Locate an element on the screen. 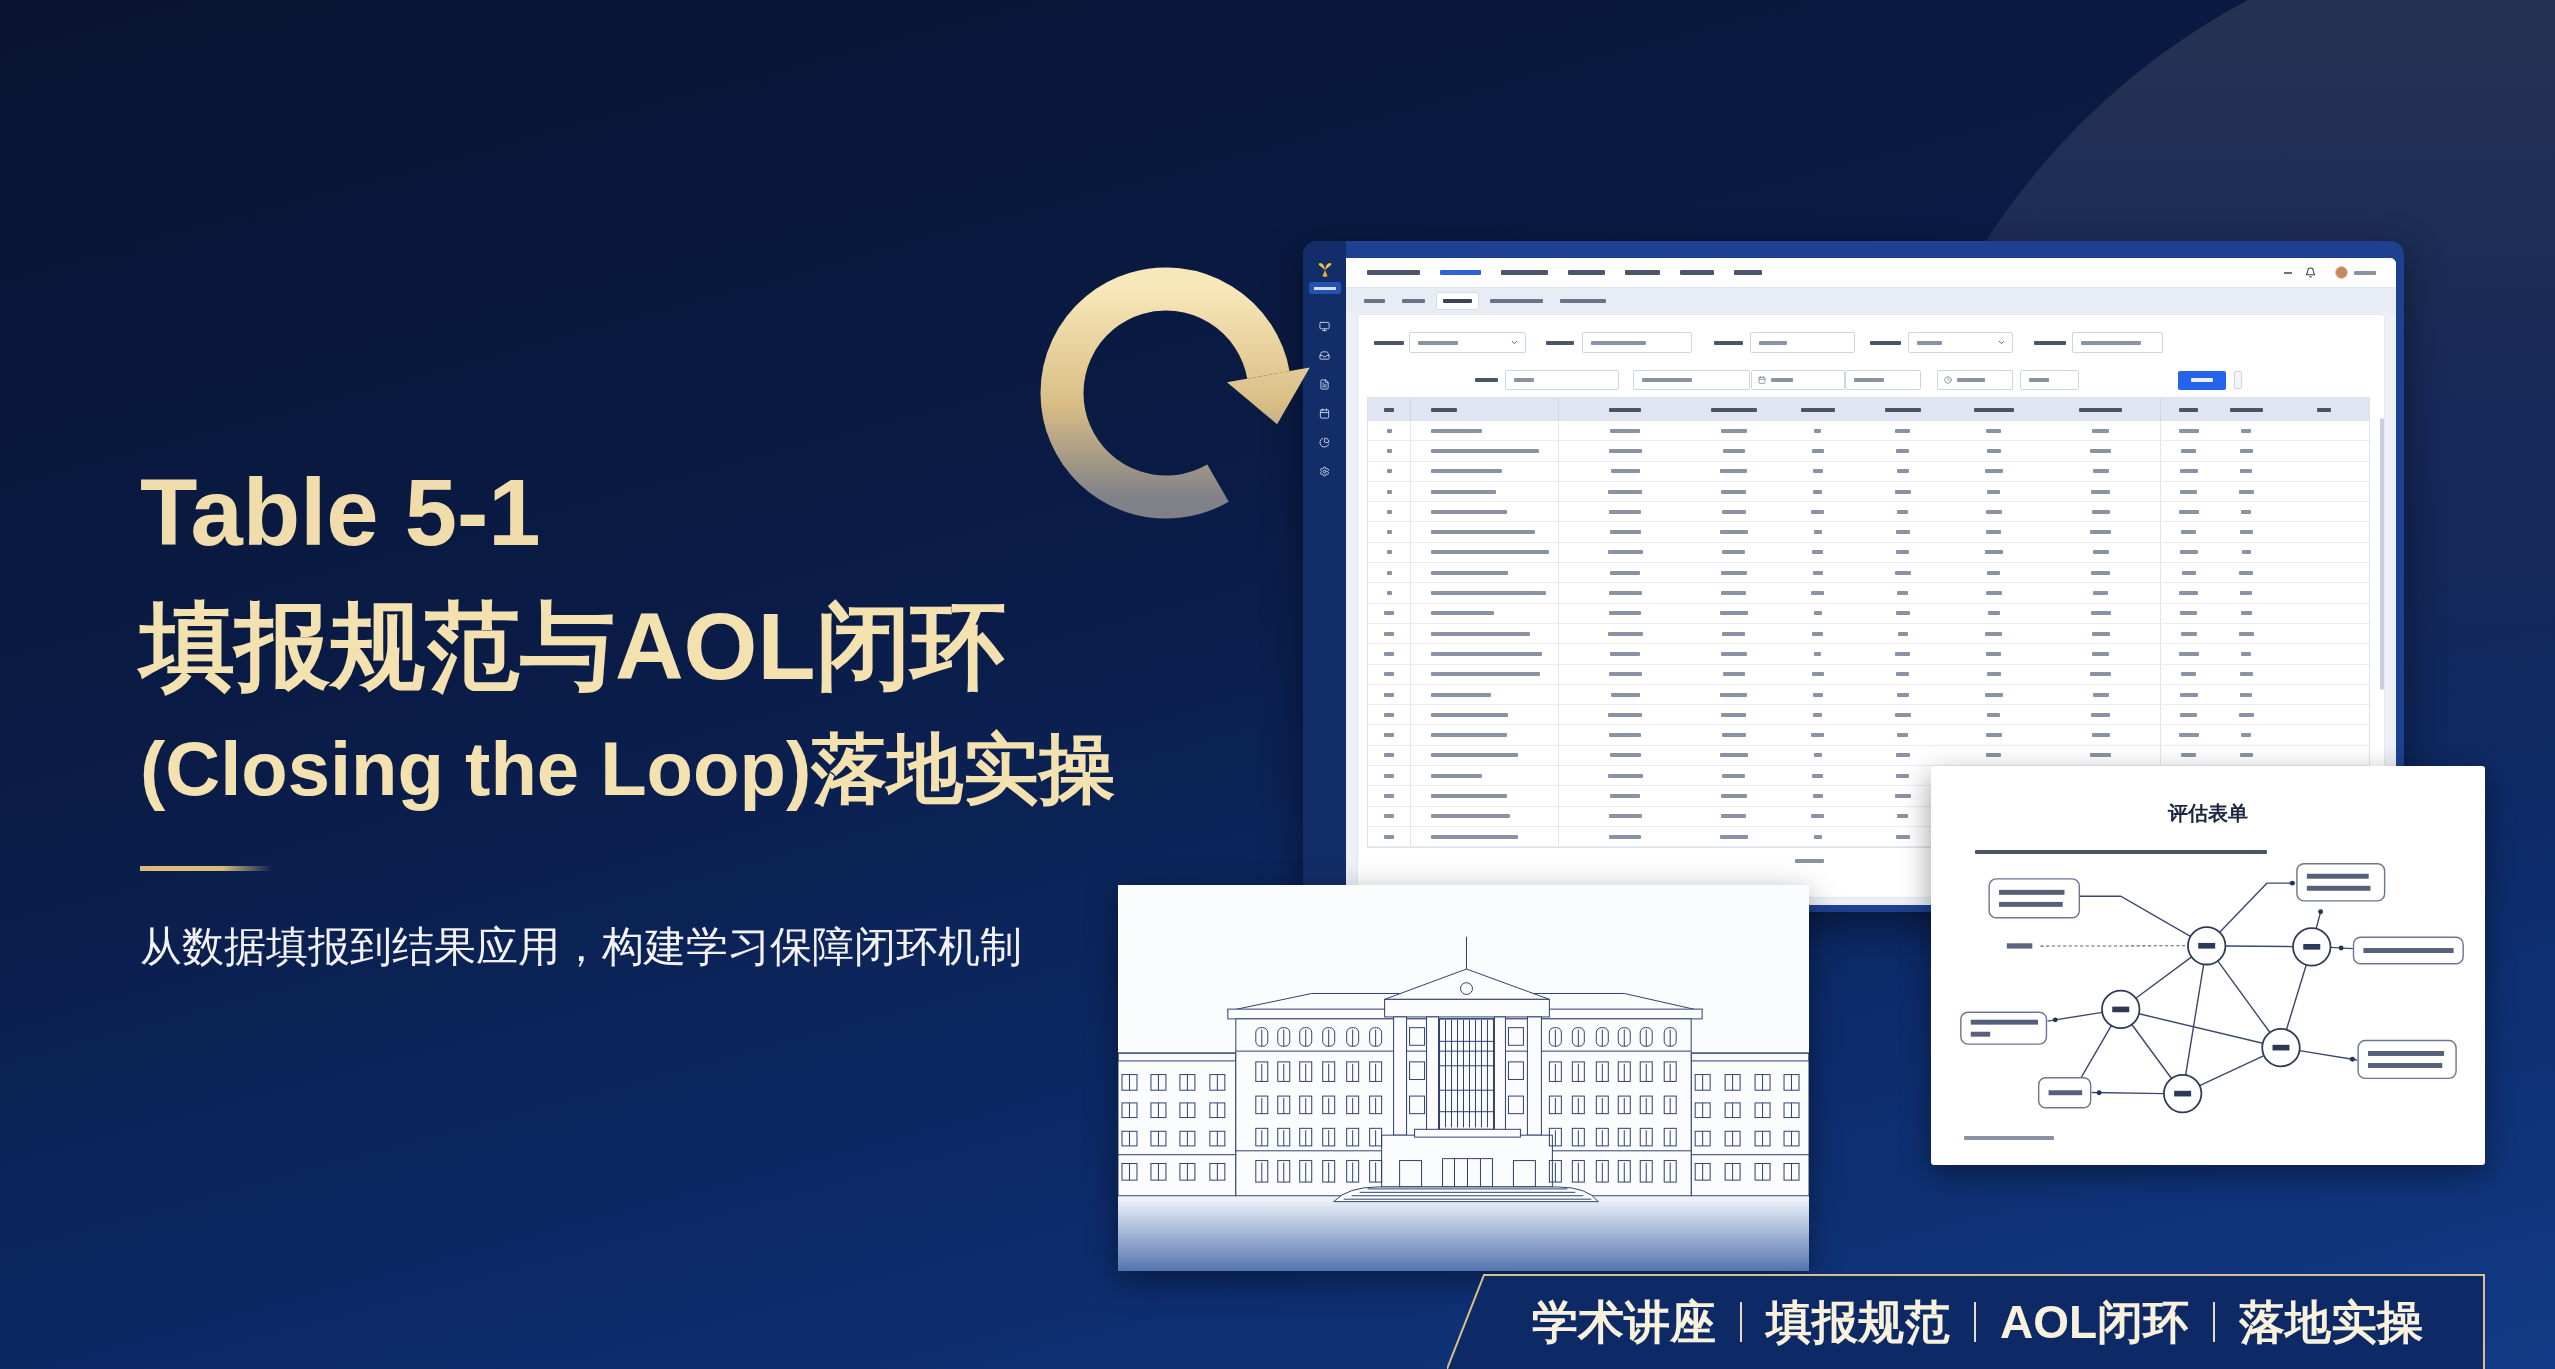 The width and height of the screenshot is (2555, 1369). monitor-icon is located at coordinates (1324, 326).